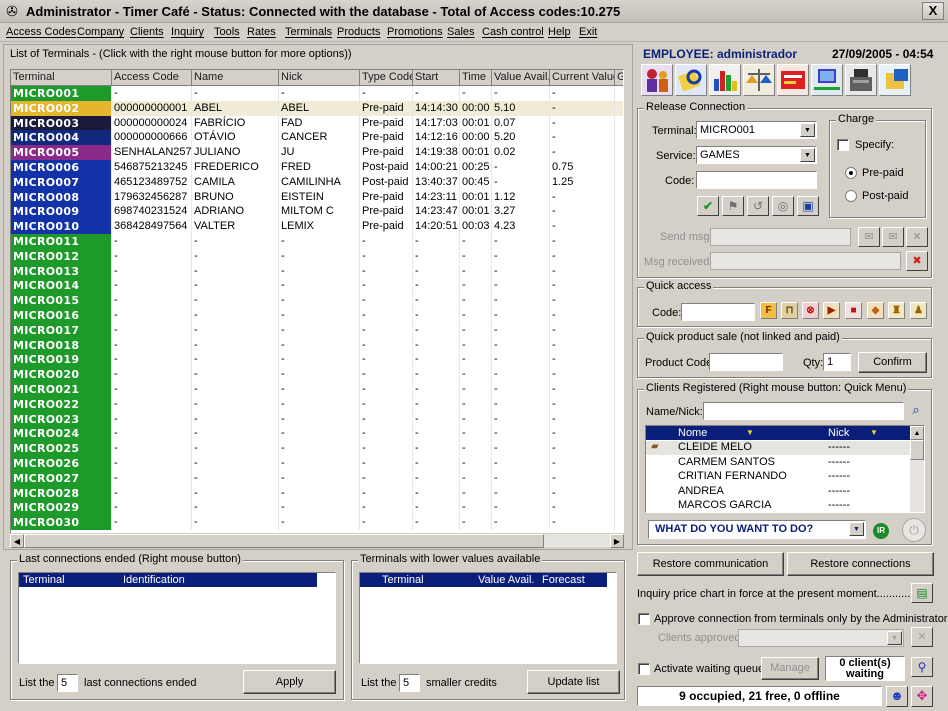  What do you see at coordinates (895, 80) in the screenshot?
I see `database-icon` at bounding box center [895, 80].